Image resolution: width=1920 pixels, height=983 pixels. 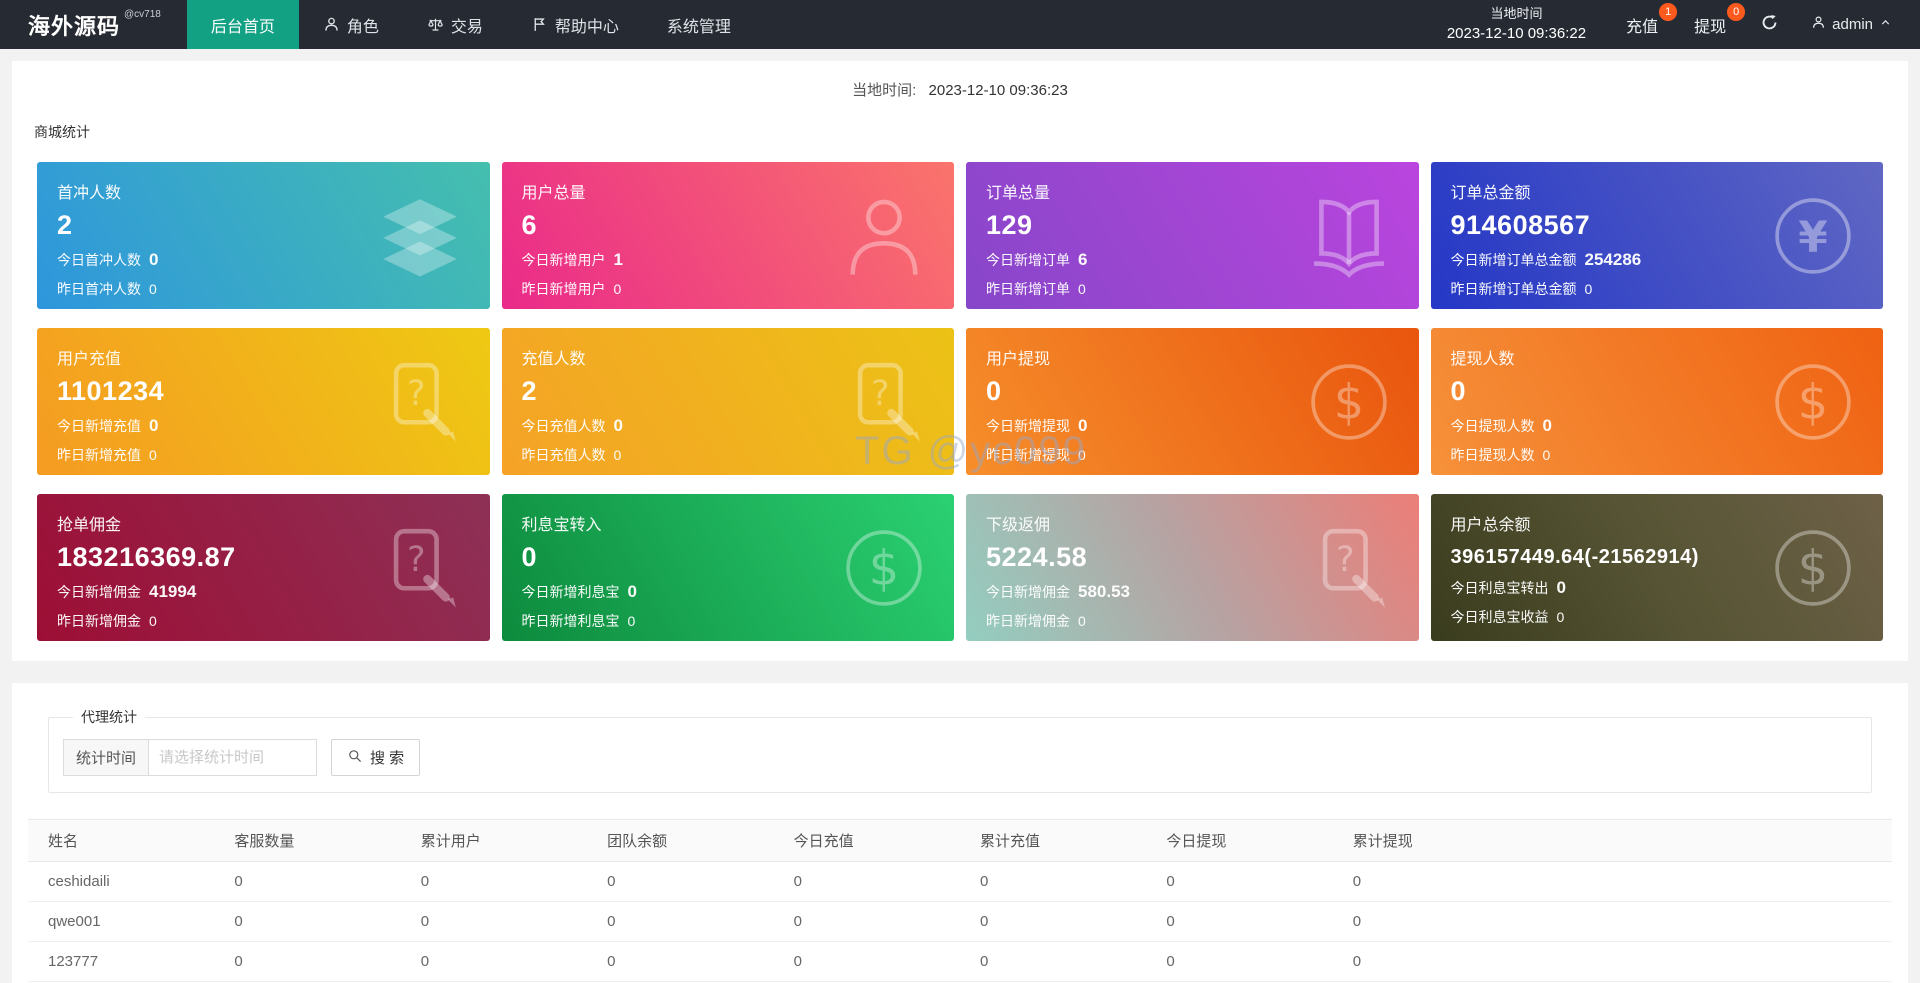 I want to click on menu-item-help: 帮助中心, so click(x=575, y=24).